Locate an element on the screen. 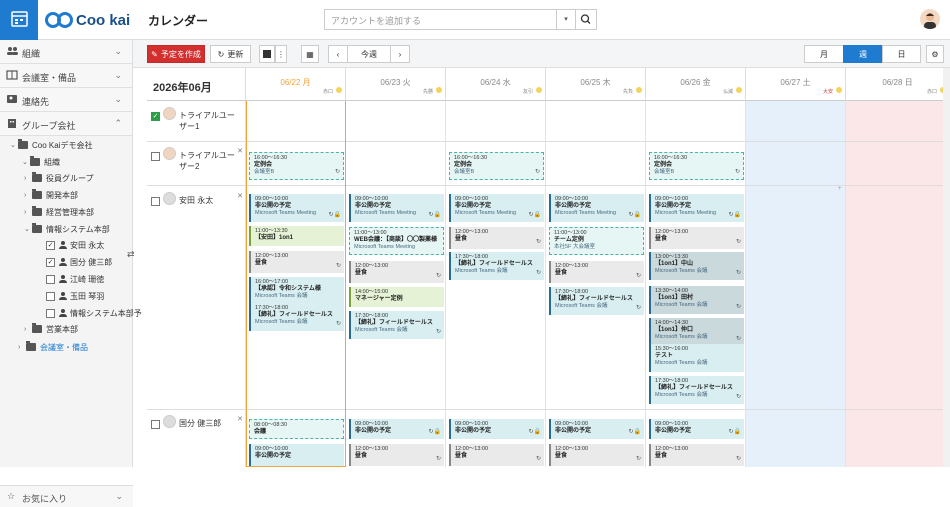 Image resolution: width=950 pixels, height=507 pixels. resize-handle-icon: ⇄ is located at coordinates (131, 254).